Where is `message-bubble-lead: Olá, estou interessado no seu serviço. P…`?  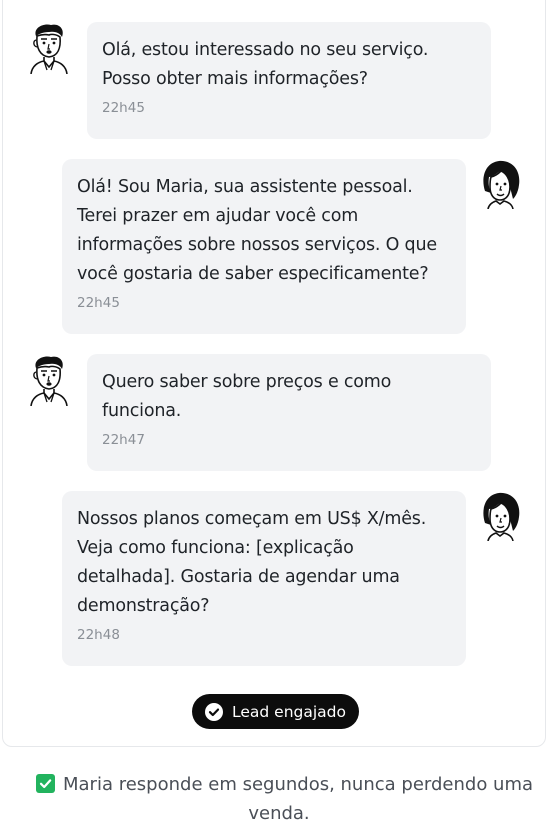
message-bubble-lead: Olá, estou interessado no seu serviço. P… is located at coordinates (289, 80).